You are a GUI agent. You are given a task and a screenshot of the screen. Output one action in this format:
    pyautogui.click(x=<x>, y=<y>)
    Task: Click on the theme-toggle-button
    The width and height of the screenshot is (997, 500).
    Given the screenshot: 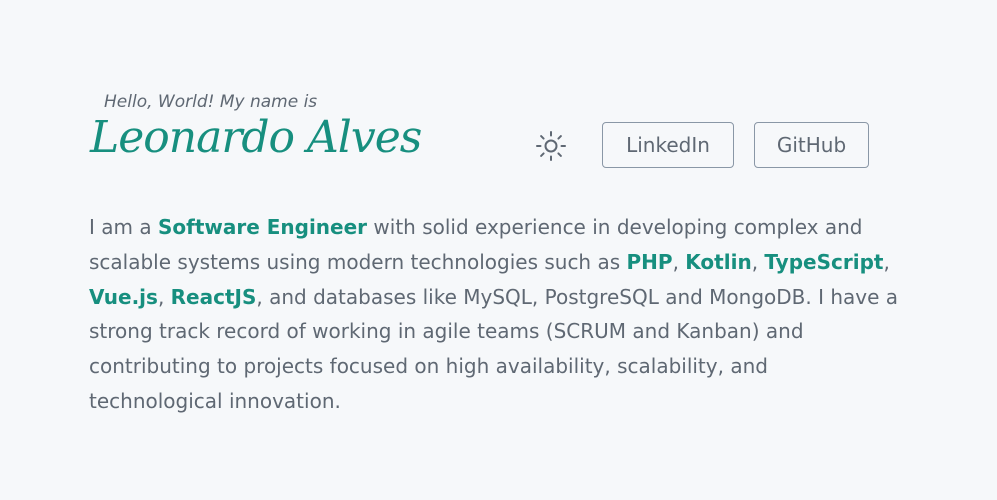 What is the action you would take?
    pyautogui.click(x=551, y=146)
    